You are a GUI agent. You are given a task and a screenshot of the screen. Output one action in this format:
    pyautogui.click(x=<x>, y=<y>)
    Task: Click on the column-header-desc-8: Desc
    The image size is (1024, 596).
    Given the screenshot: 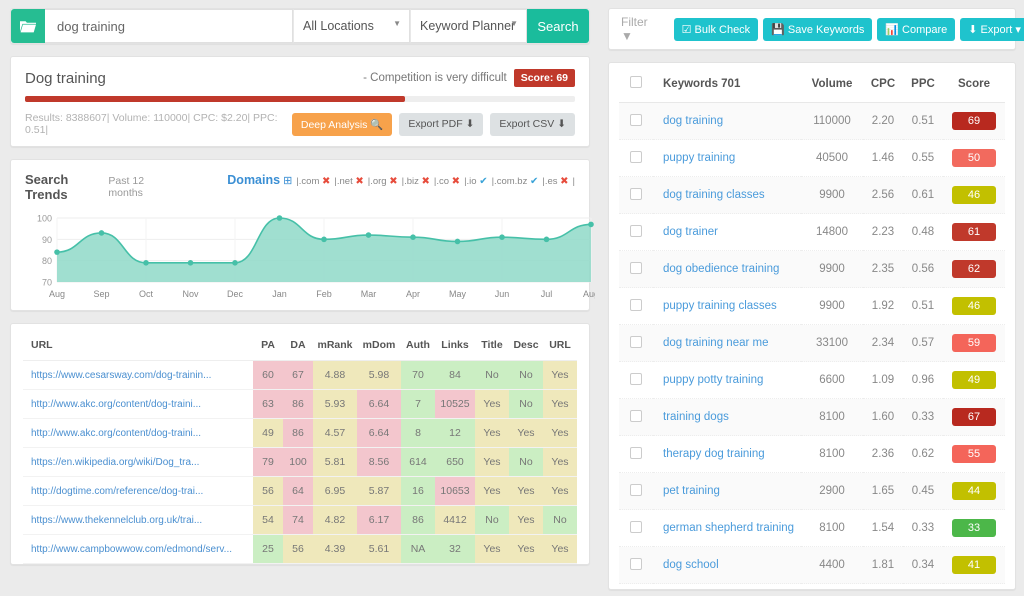 What is the action you would take?
    pyautogui.click(x=526, y=345)
    